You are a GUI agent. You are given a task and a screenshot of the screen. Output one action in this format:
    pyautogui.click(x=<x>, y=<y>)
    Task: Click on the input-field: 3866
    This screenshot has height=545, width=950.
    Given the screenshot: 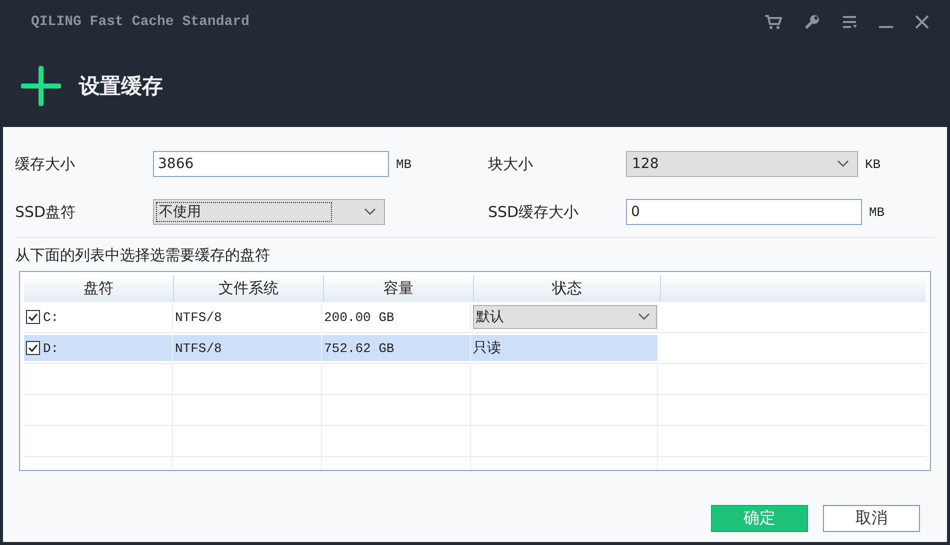 What is the action you would take?
    pyautogui.click(x=271, y=164)
    